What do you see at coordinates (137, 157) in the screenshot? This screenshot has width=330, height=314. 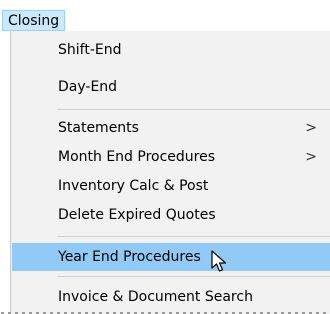 I see `menu-item-label: Month End Procedures` at bounding box center [137, 157].